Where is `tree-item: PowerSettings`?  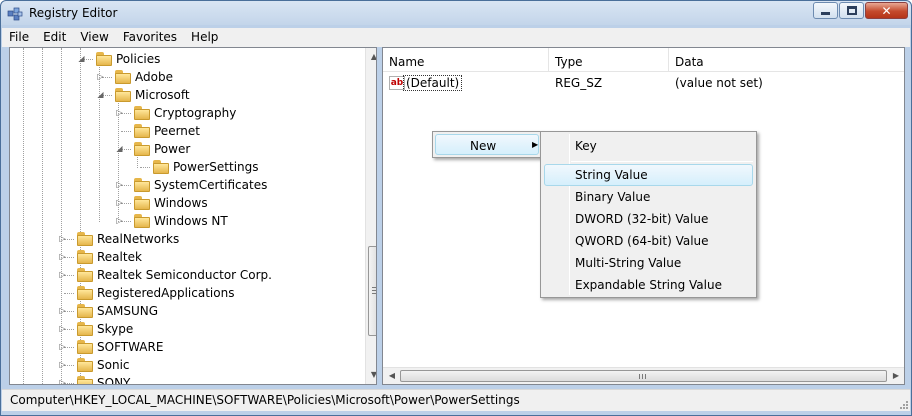 tree-item: PowerSettings is located at coordinates (187, 167).